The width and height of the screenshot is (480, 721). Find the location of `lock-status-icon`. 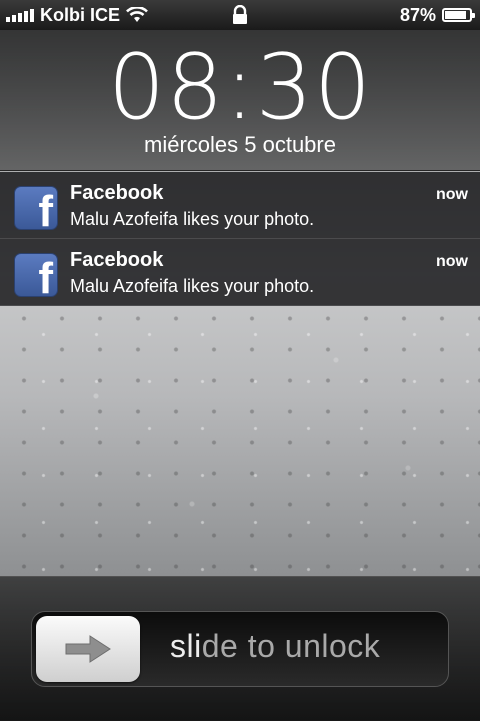

lock-status-icon is located at coordinates (240, 17).